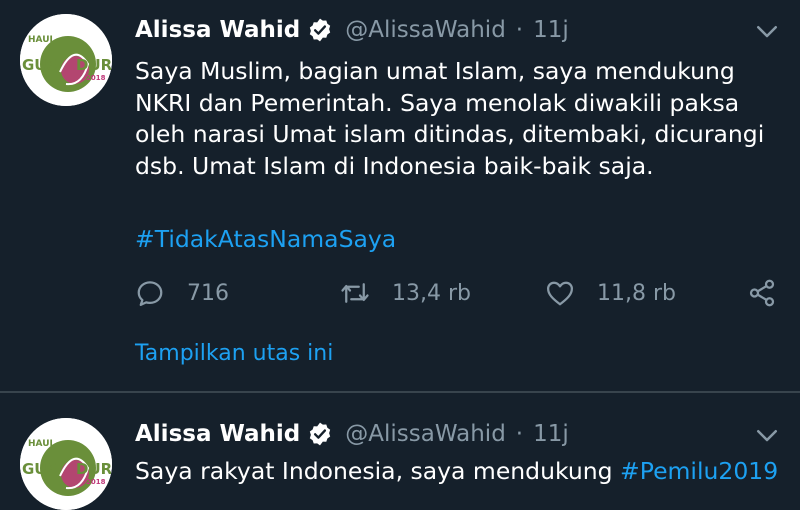 This screenshot has width=800, height=510. What do you see at coordinates (234, 353) in the screenshot?
I see `show-thread-link: Tampilkan utas ini` at bounding box center [234, 353].